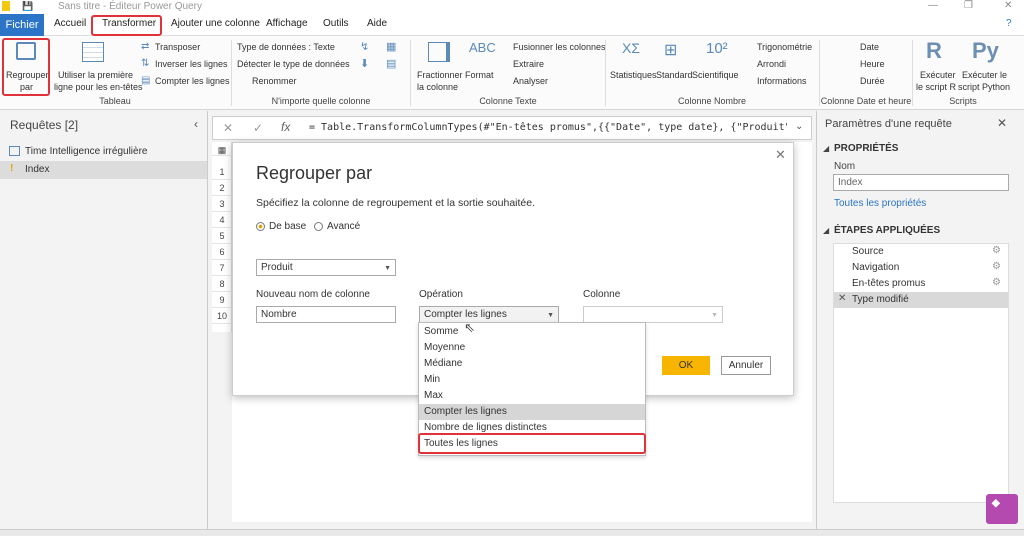 The image size is (1024, 536). What do you see at coordinates (866, 148) in the screenshot?
I see `properties-heading: PROPRIÉTÉS` at bounding box center [866, 148].